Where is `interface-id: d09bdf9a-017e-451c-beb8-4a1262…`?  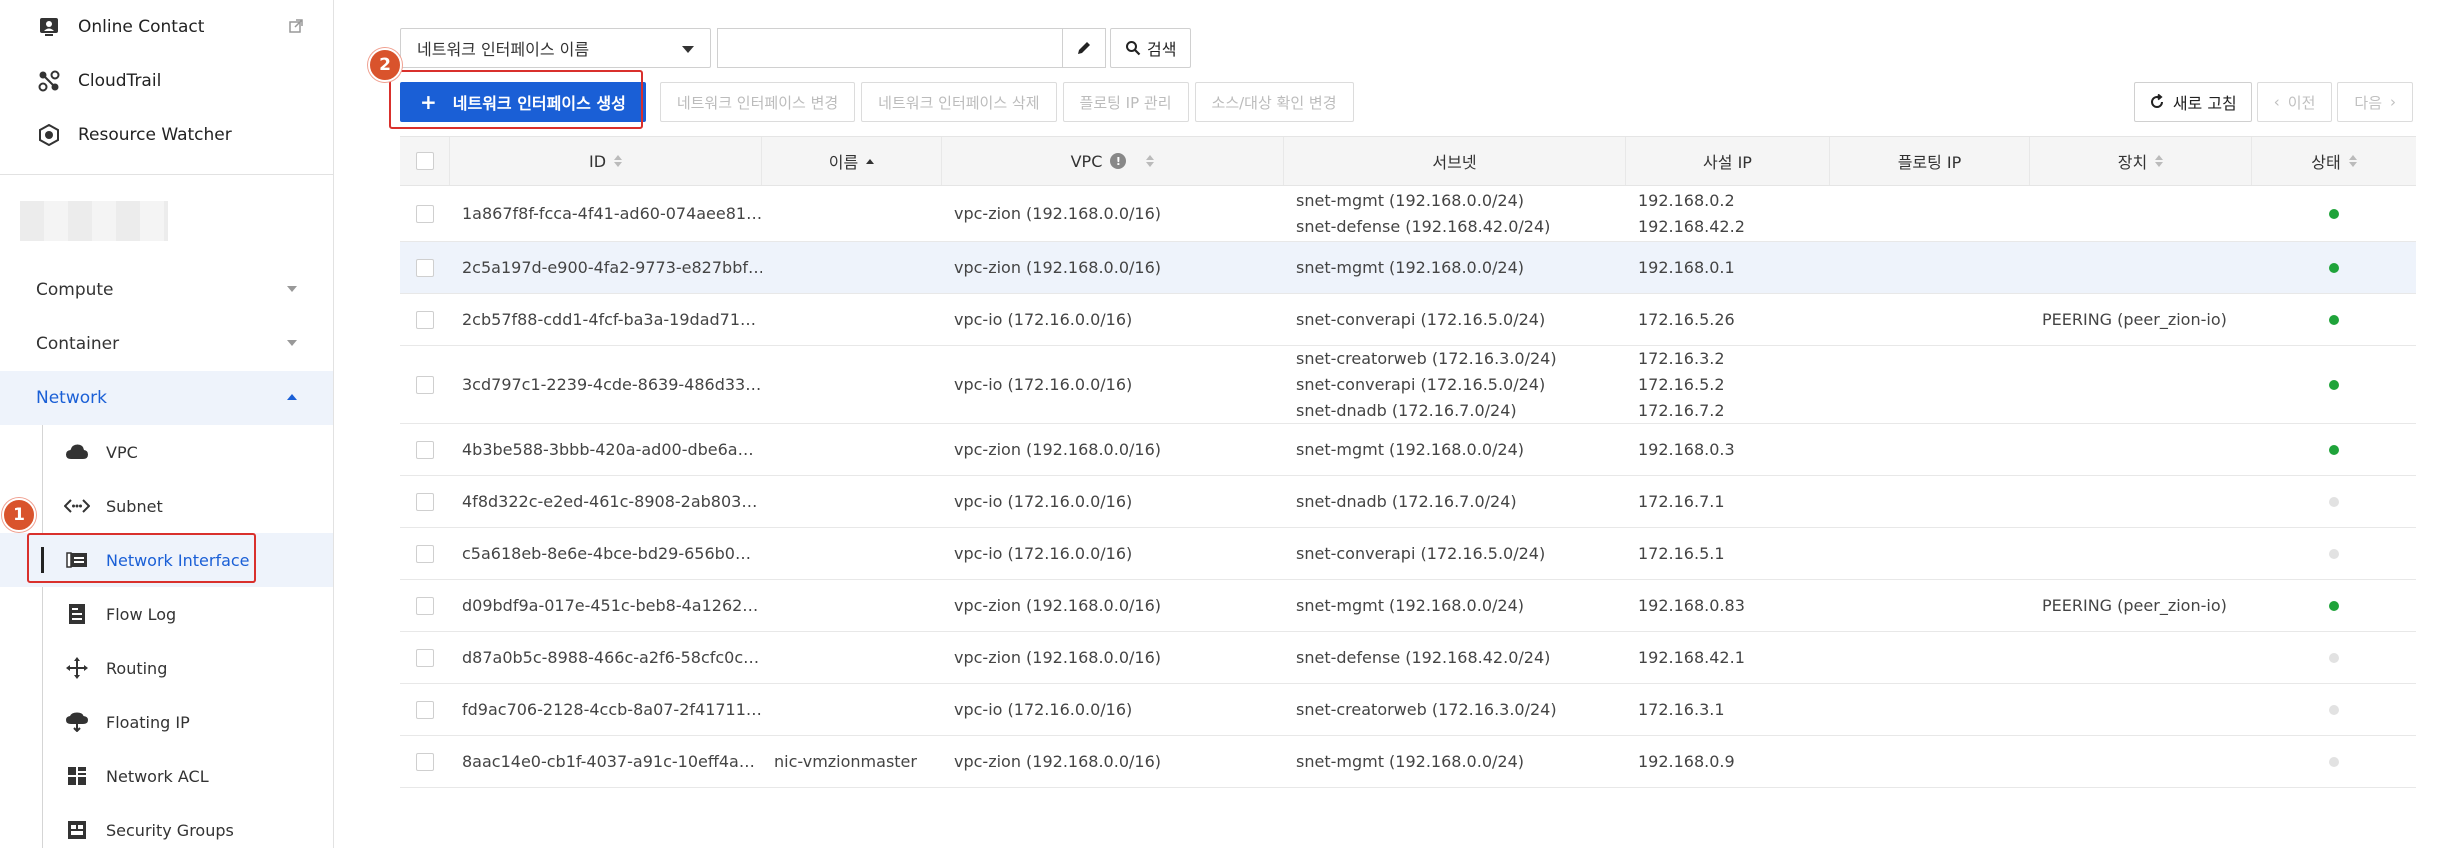
interface-id: d09bdf9a-017e-451c-beb8-4a1262… is located at coordinates (610, 605).